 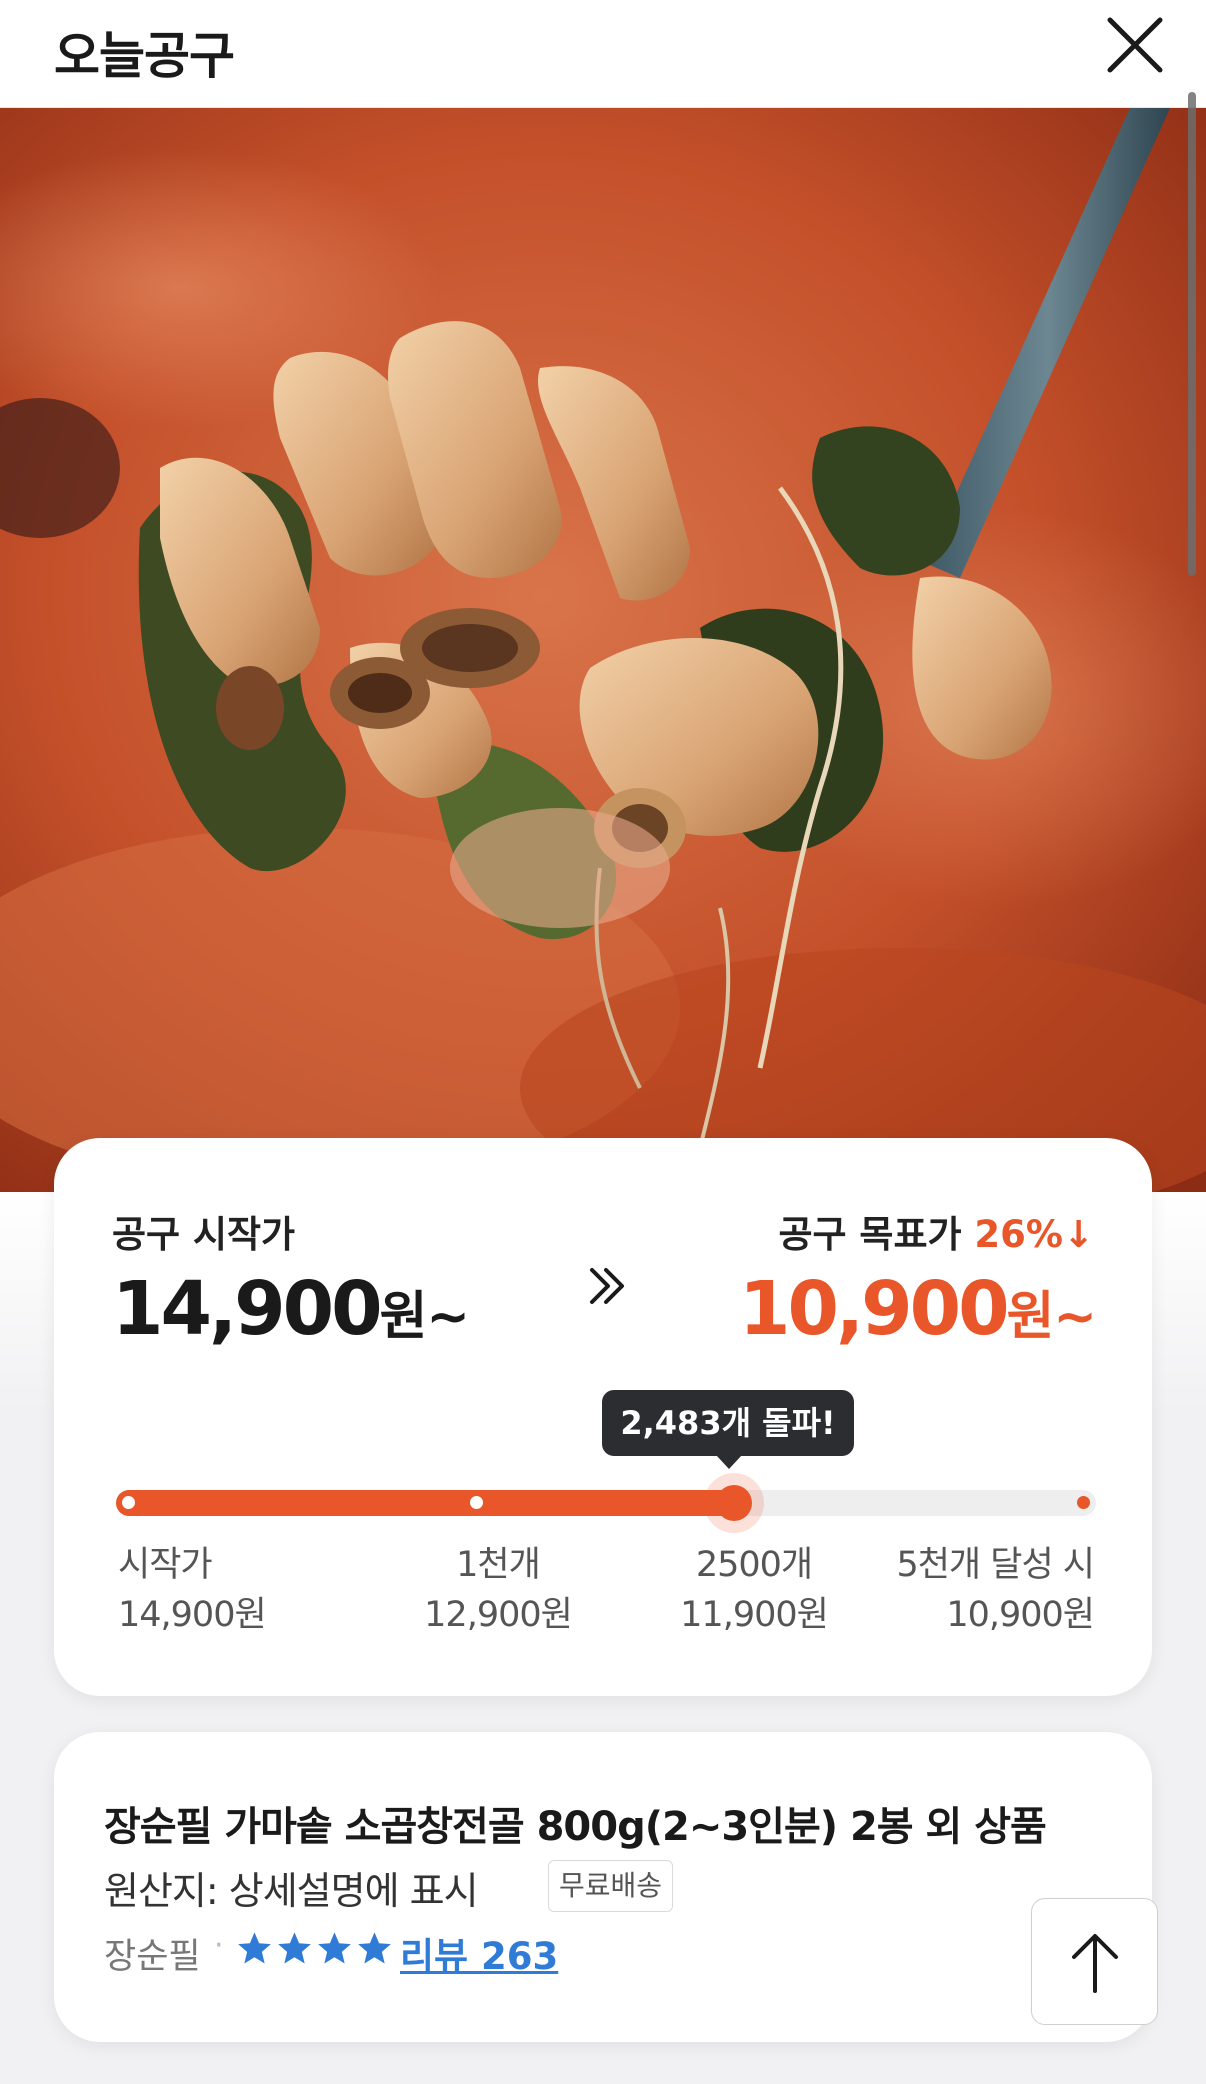 I want to click on milestone-price: 11,900원, so click(x=754, y=1615).